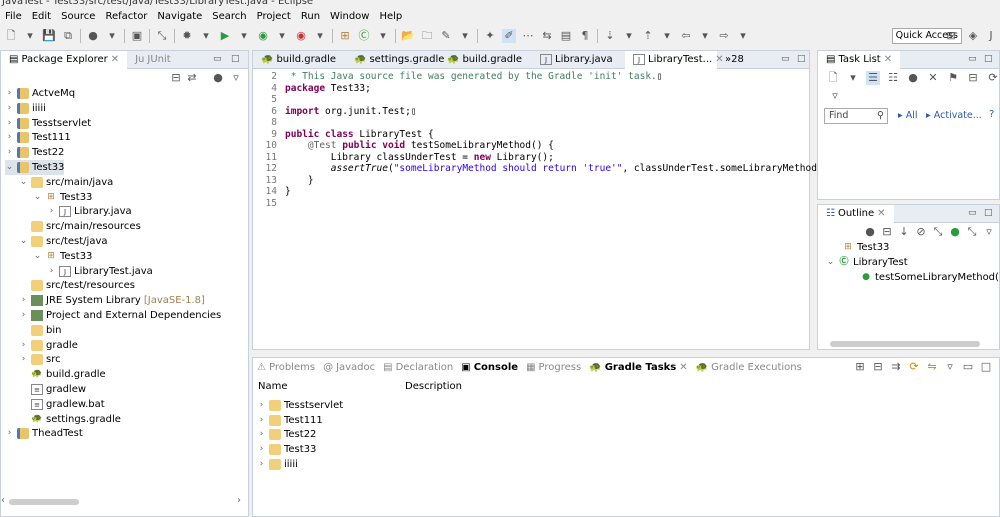 The width and height of the screenshot is (1000, 517). What do you see at coordinates (349, 16) in the screenshot?
I see `menu-window: Window` at bounding box center [349, 16].